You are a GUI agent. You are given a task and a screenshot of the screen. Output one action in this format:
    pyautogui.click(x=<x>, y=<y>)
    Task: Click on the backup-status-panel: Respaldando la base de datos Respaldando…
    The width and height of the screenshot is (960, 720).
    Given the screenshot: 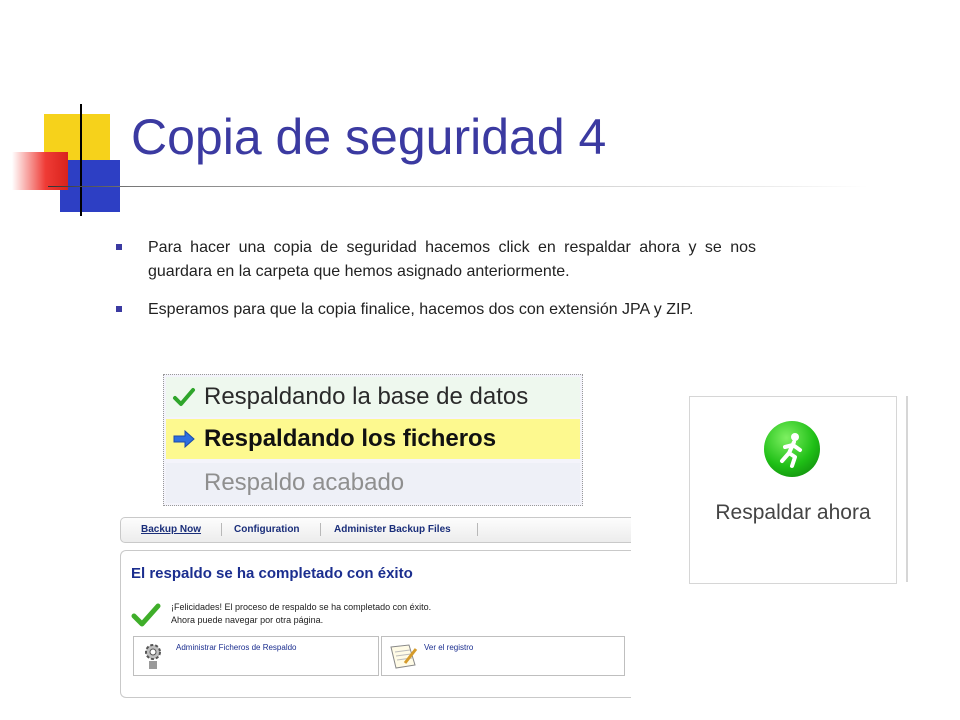 What is the action you would take?
    pyautogui.click(x=373, y=440)
    